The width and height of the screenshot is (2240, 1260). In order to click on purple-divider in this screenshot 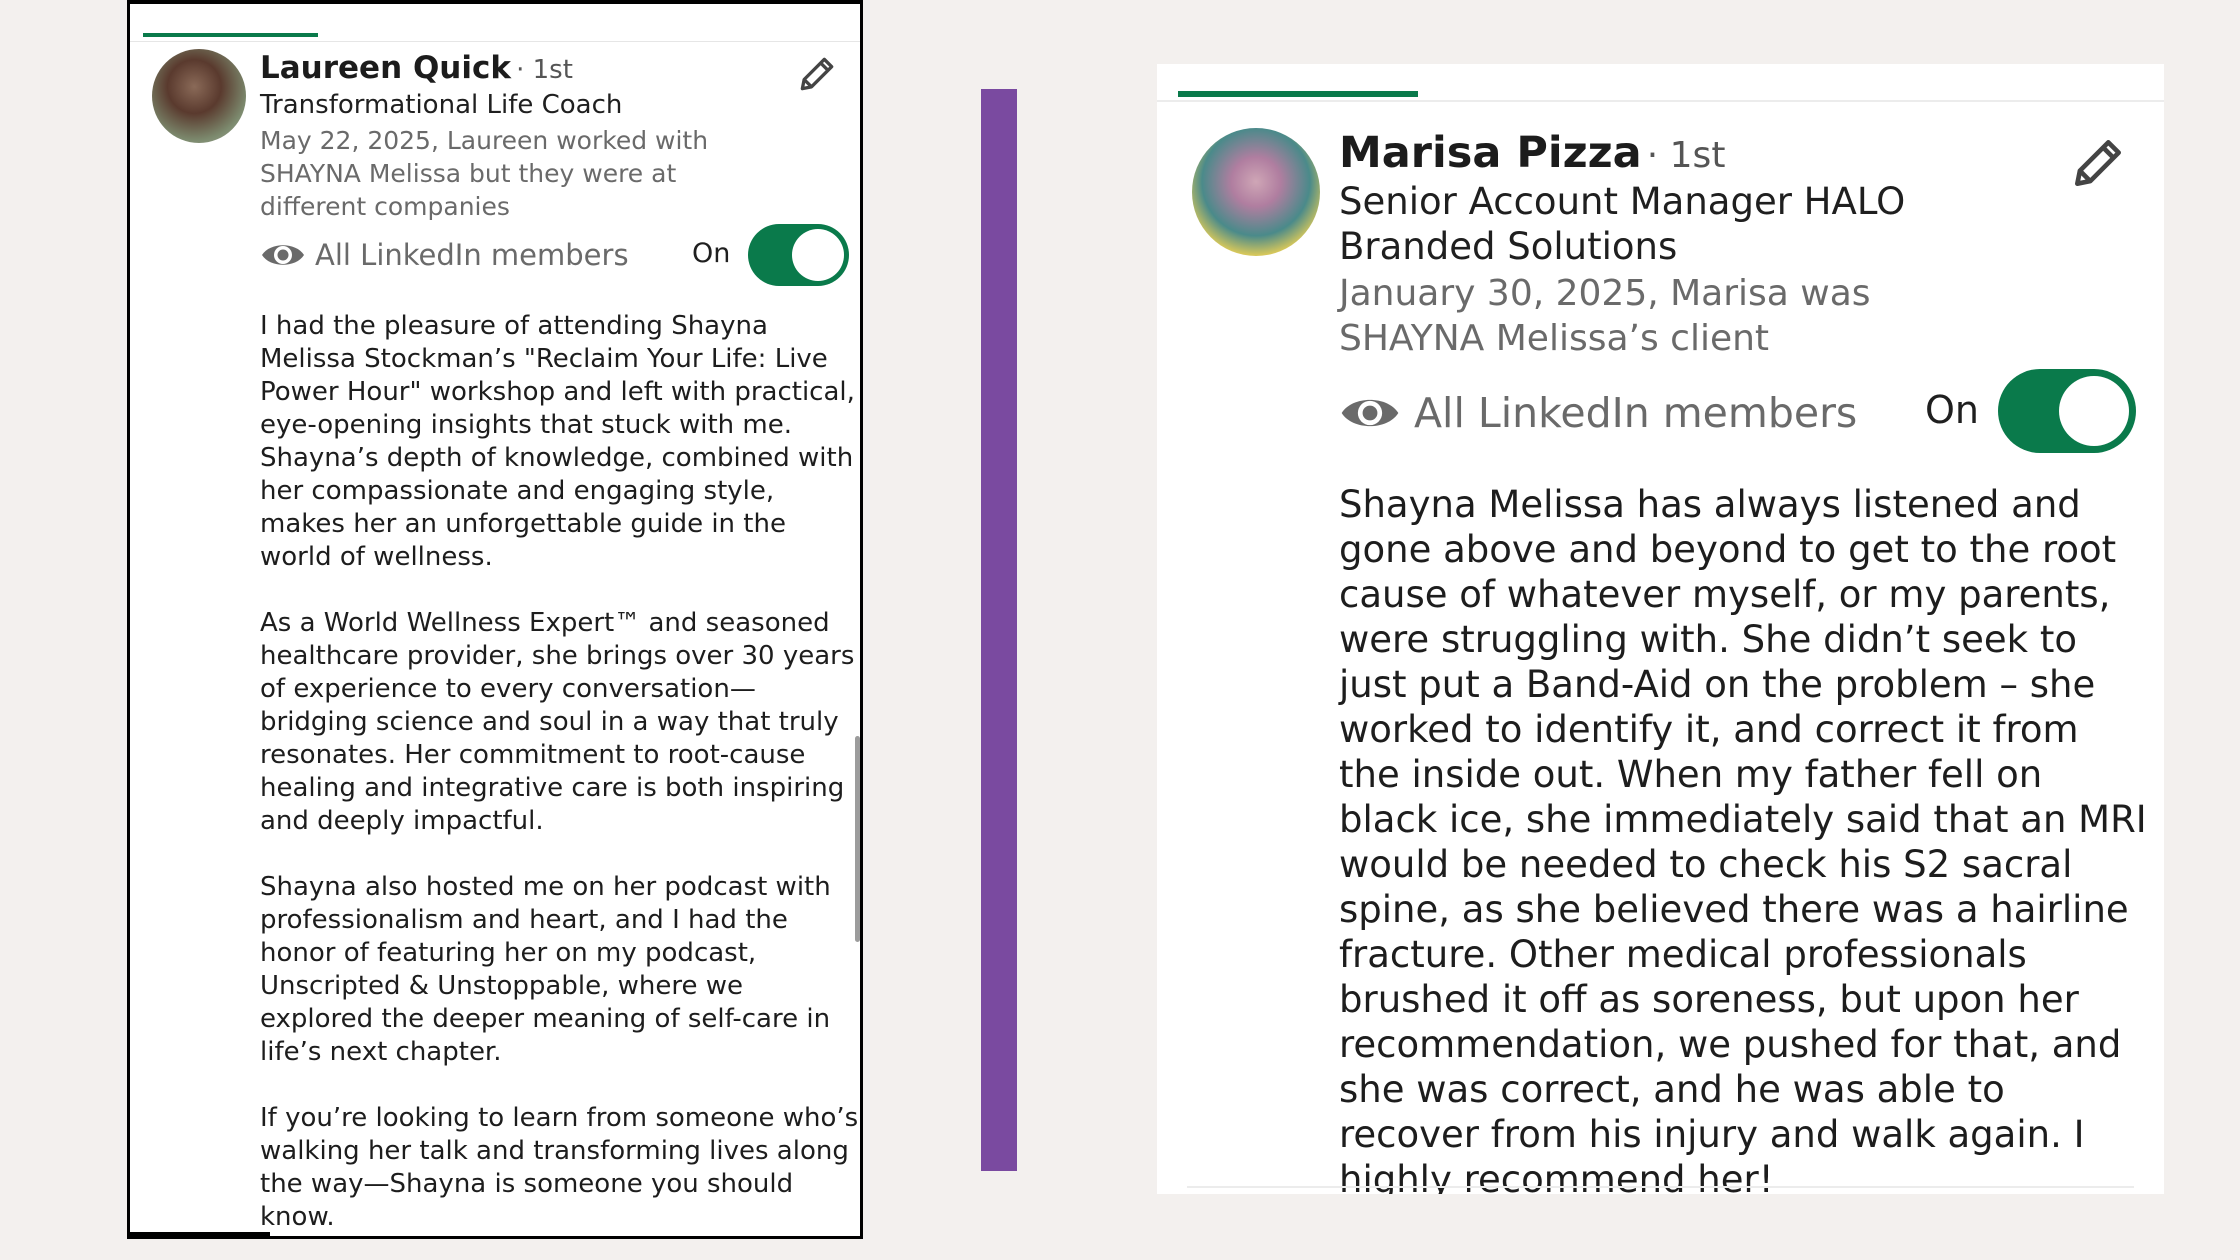, I will do `click(999, 630)`.